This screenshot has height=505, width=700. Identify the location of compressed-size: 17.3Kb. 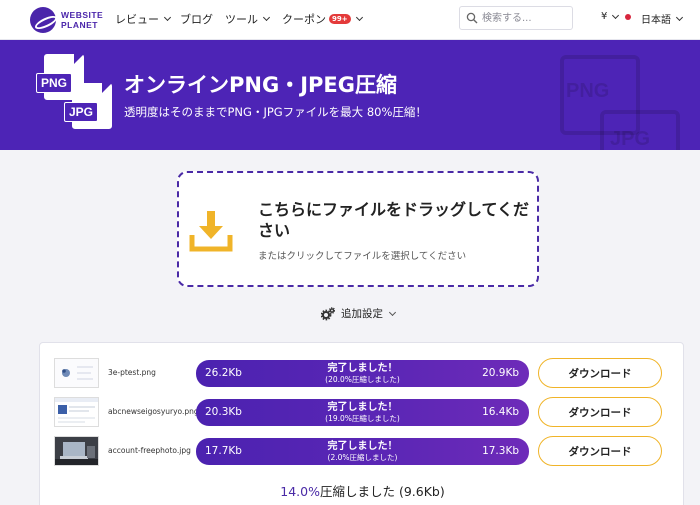
(500, 451).